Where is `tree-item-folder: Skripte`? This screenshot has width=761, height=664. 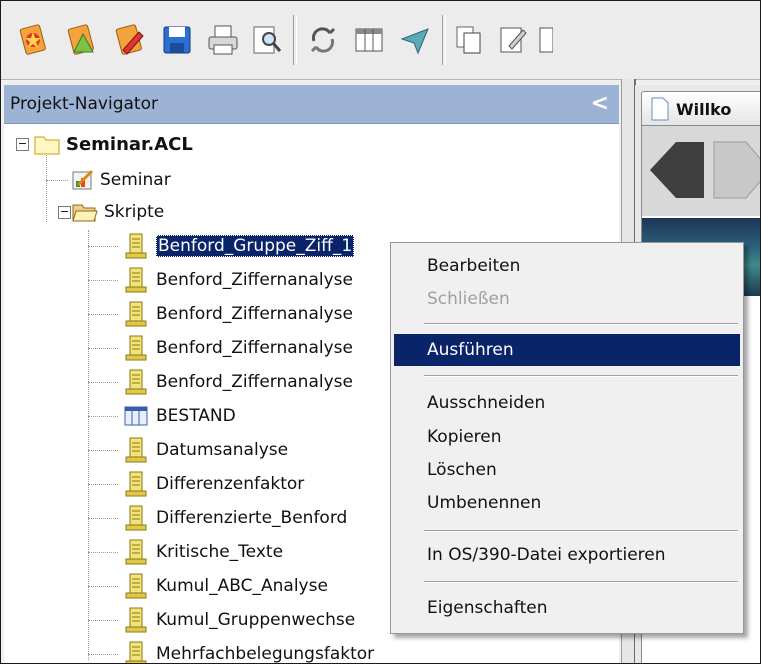
tree-item-folder: Skripte is located at coordinates (118, 212).